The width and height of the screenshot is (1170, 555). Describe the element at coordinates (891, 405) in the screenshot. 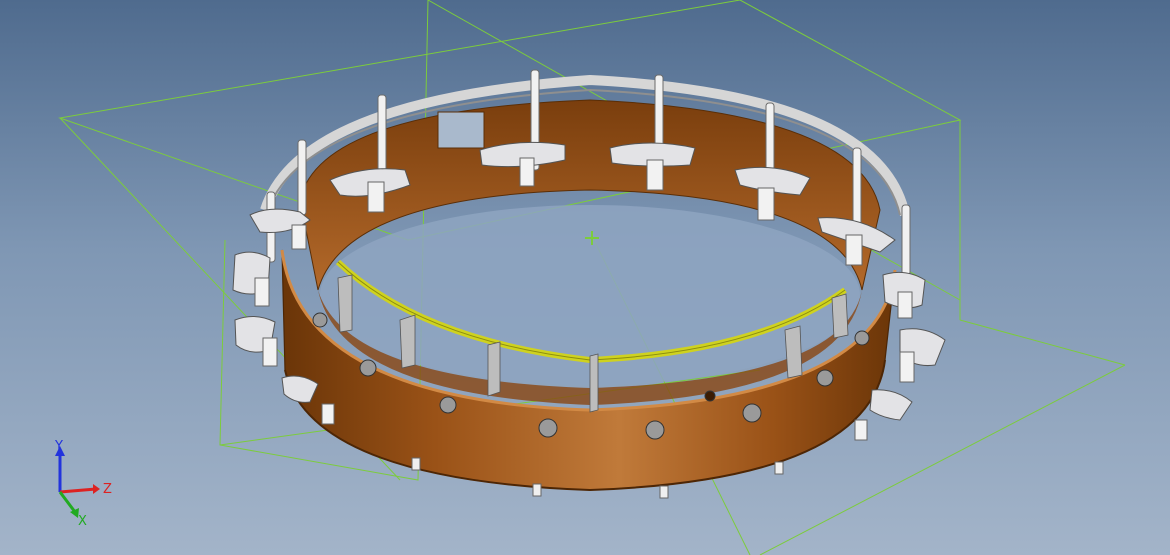

I see `bracket-shoe` at that location.